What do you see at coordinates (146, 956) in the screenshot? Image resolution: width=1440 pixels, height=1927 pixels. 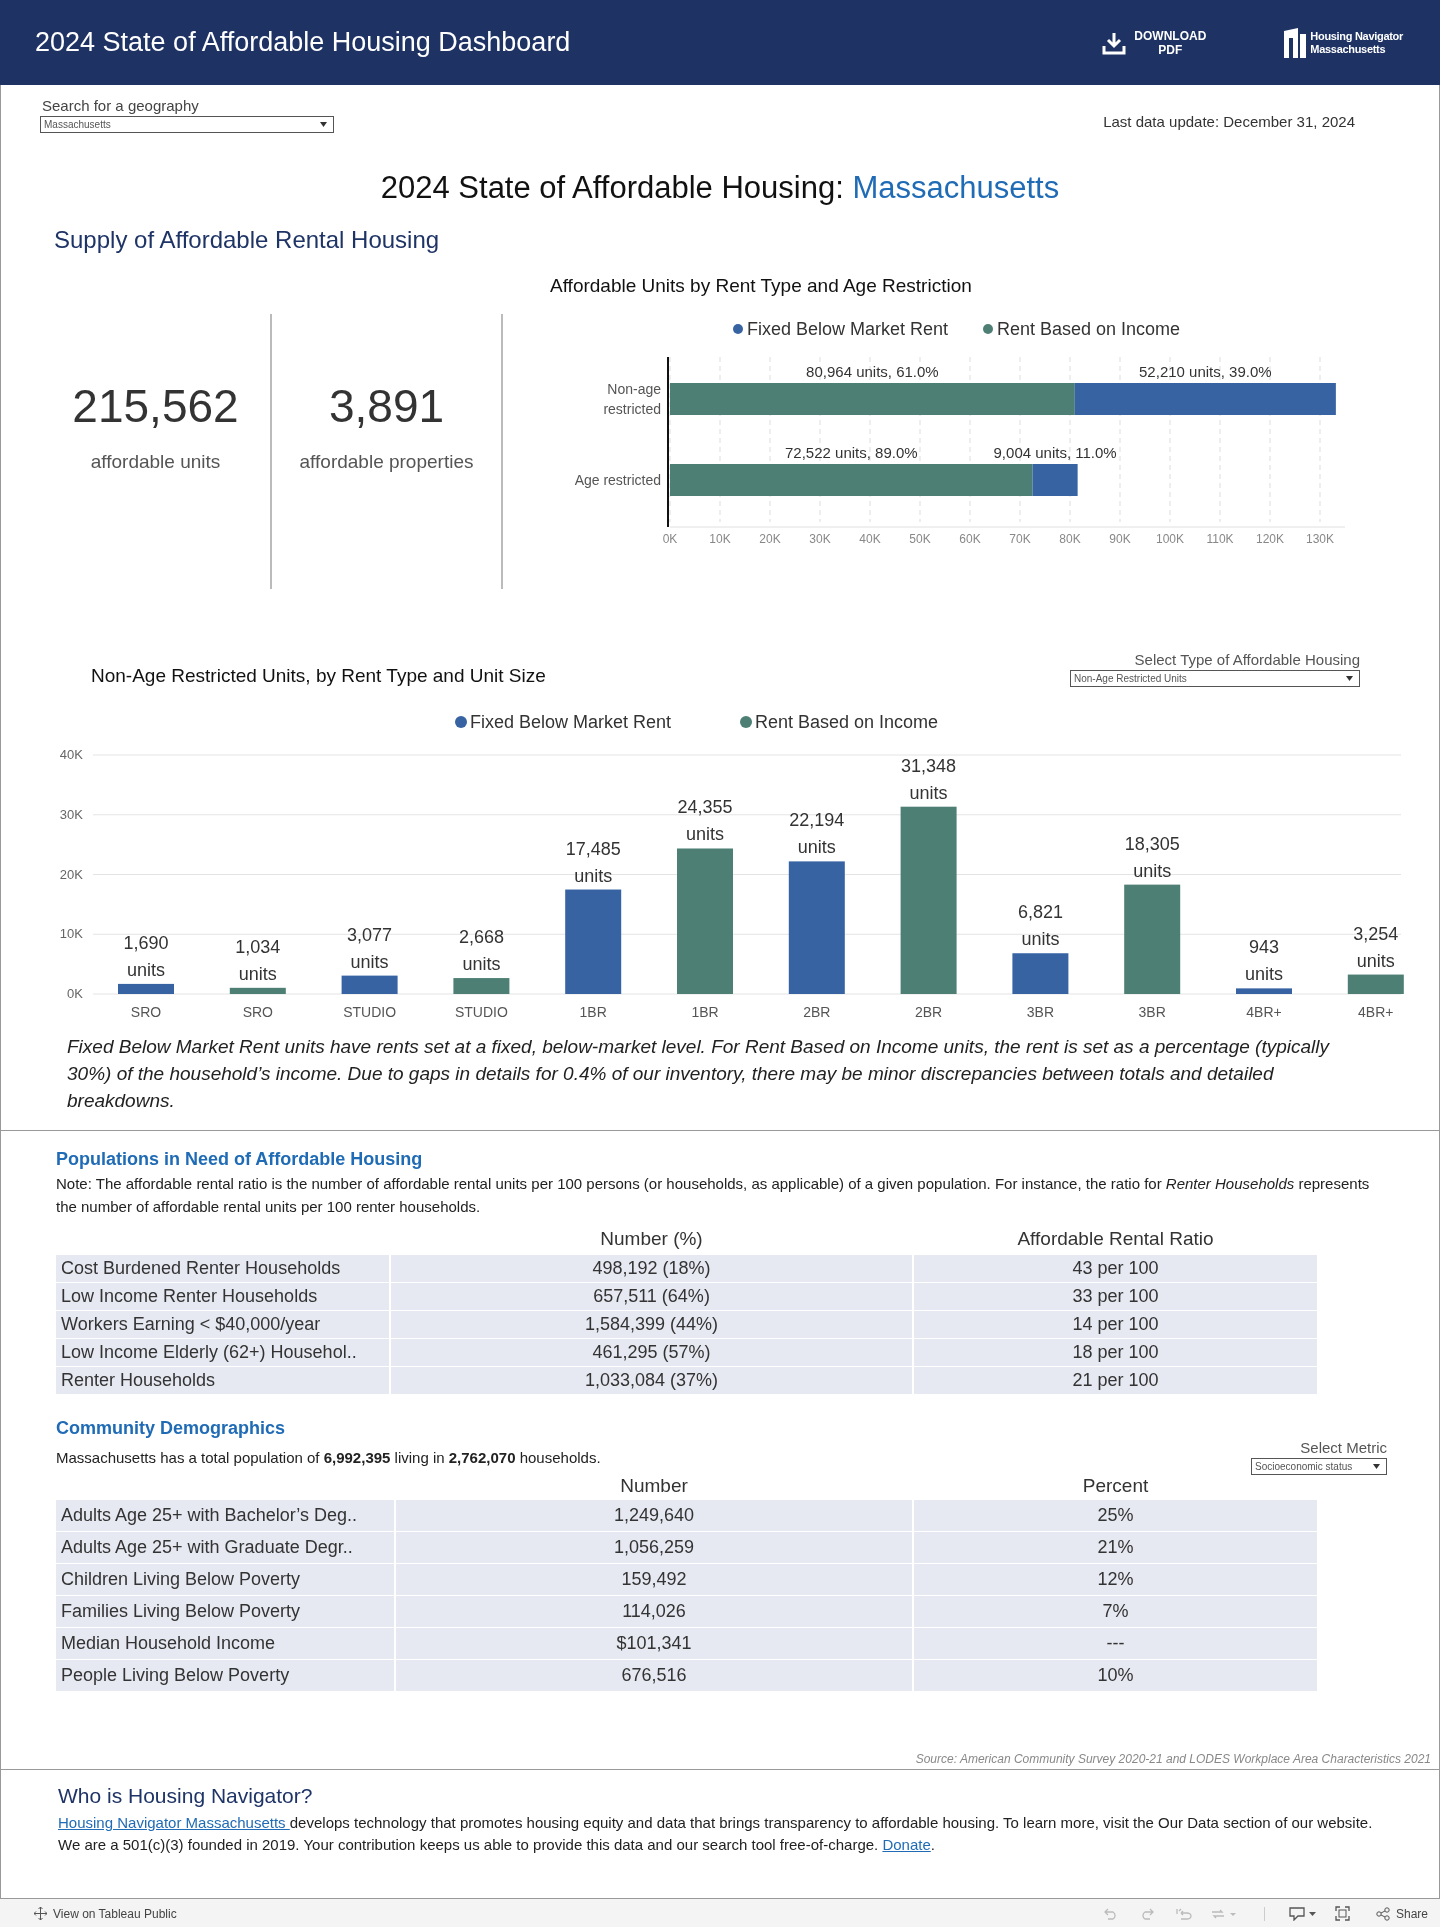 I see `data-label: 1,690 units` at bounding box center [146, 956].